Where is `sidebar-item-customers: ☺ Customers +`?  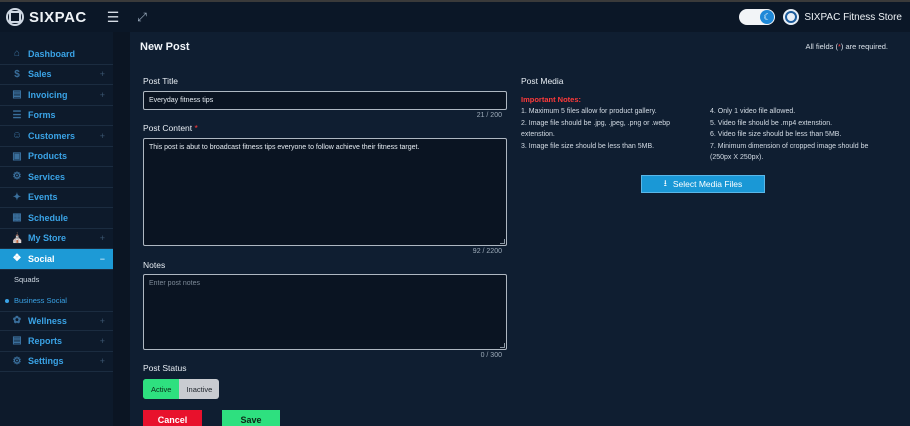
sidebar-item-customers: ☺ Customers + is located at coordinates (56, 136).